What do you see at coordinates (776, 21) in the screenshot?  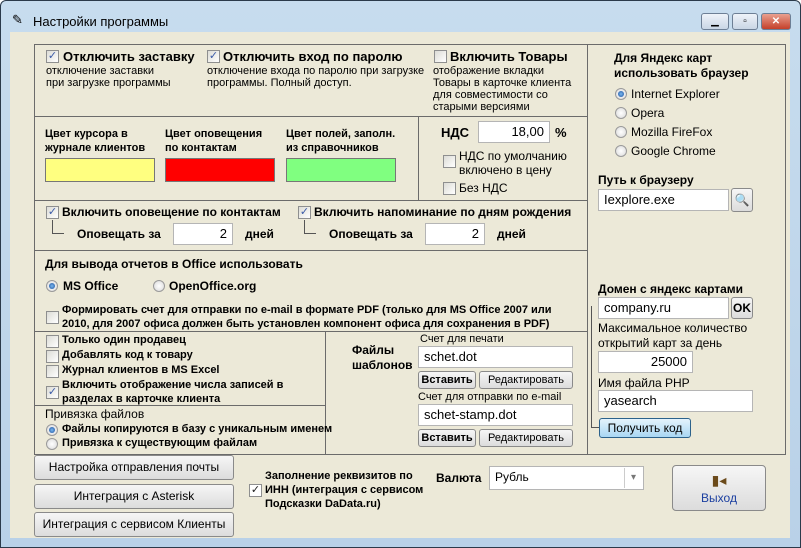 I see `close-button: ✕` at bounding box center [776, 21].